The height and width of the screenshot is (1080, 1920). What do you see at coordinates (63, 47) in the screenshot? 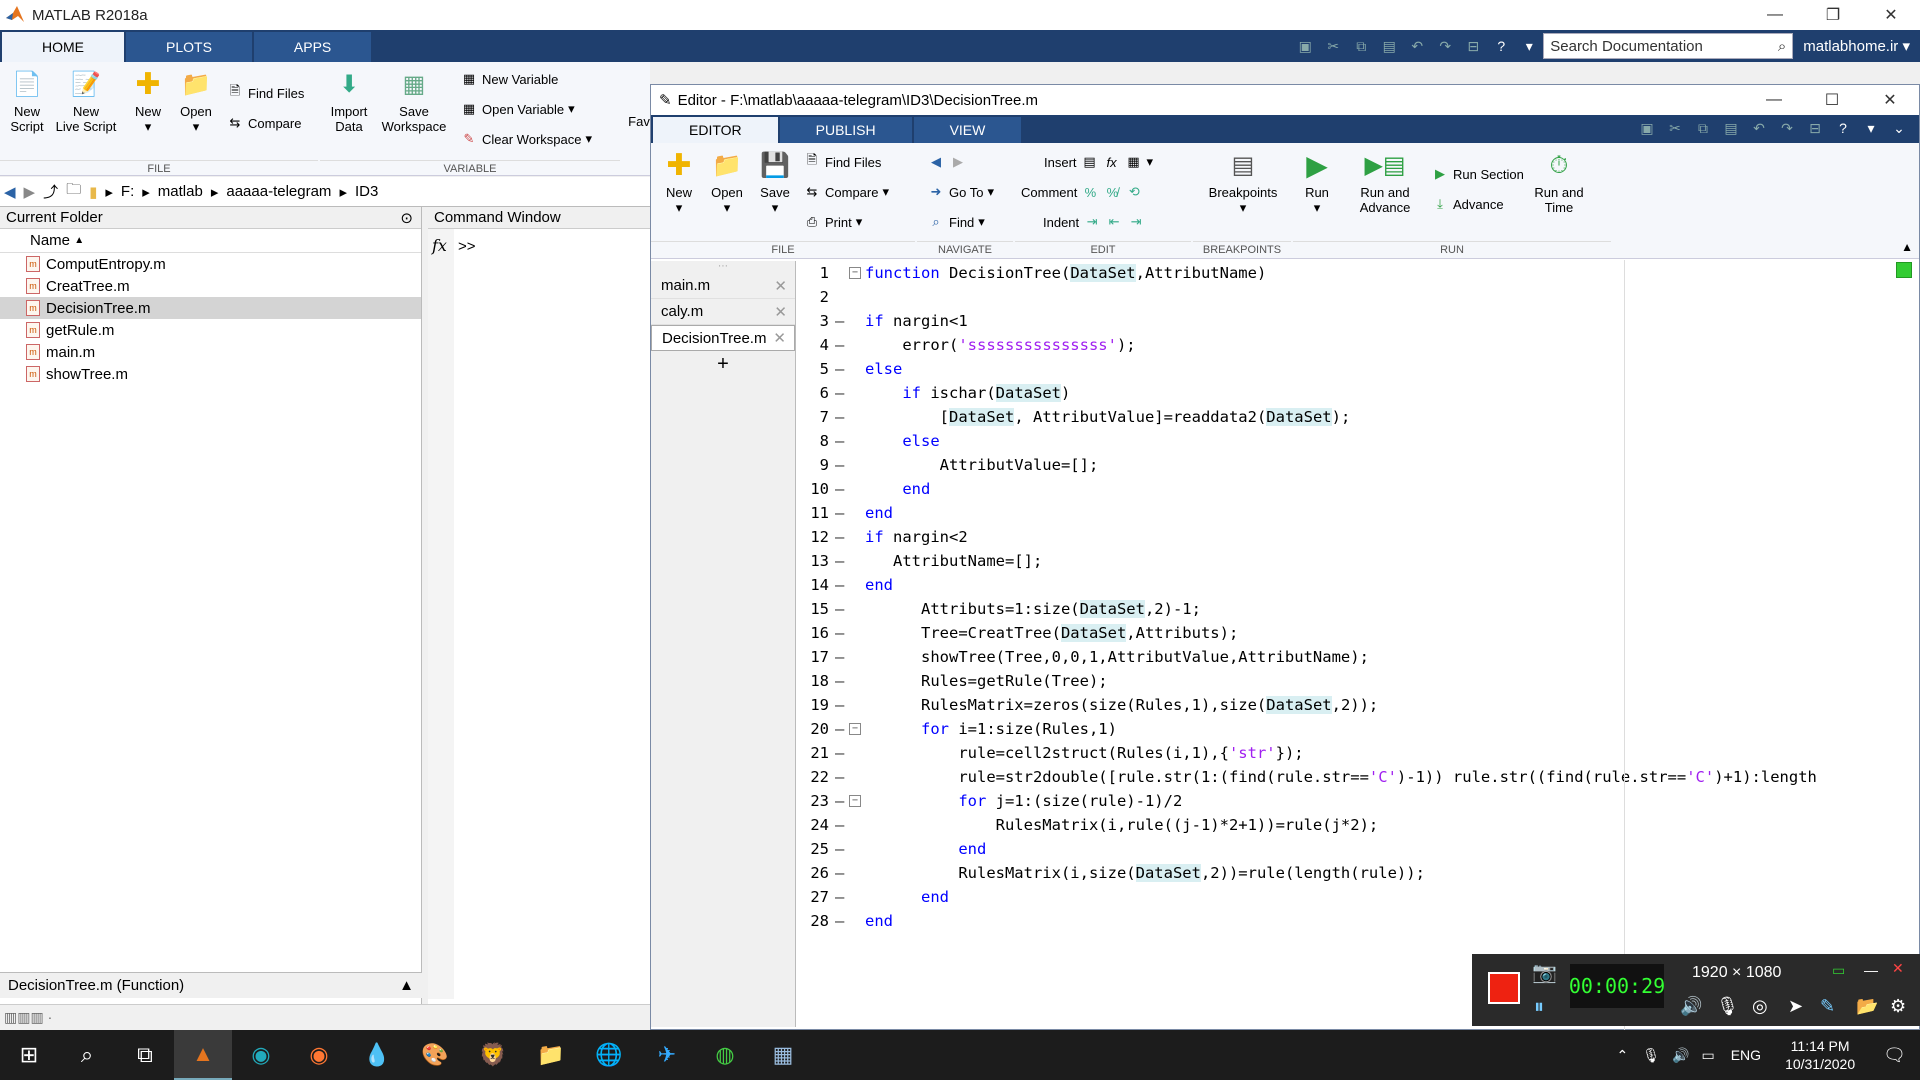
I see `tab-home: HOME` at bounding box center [63, 47].